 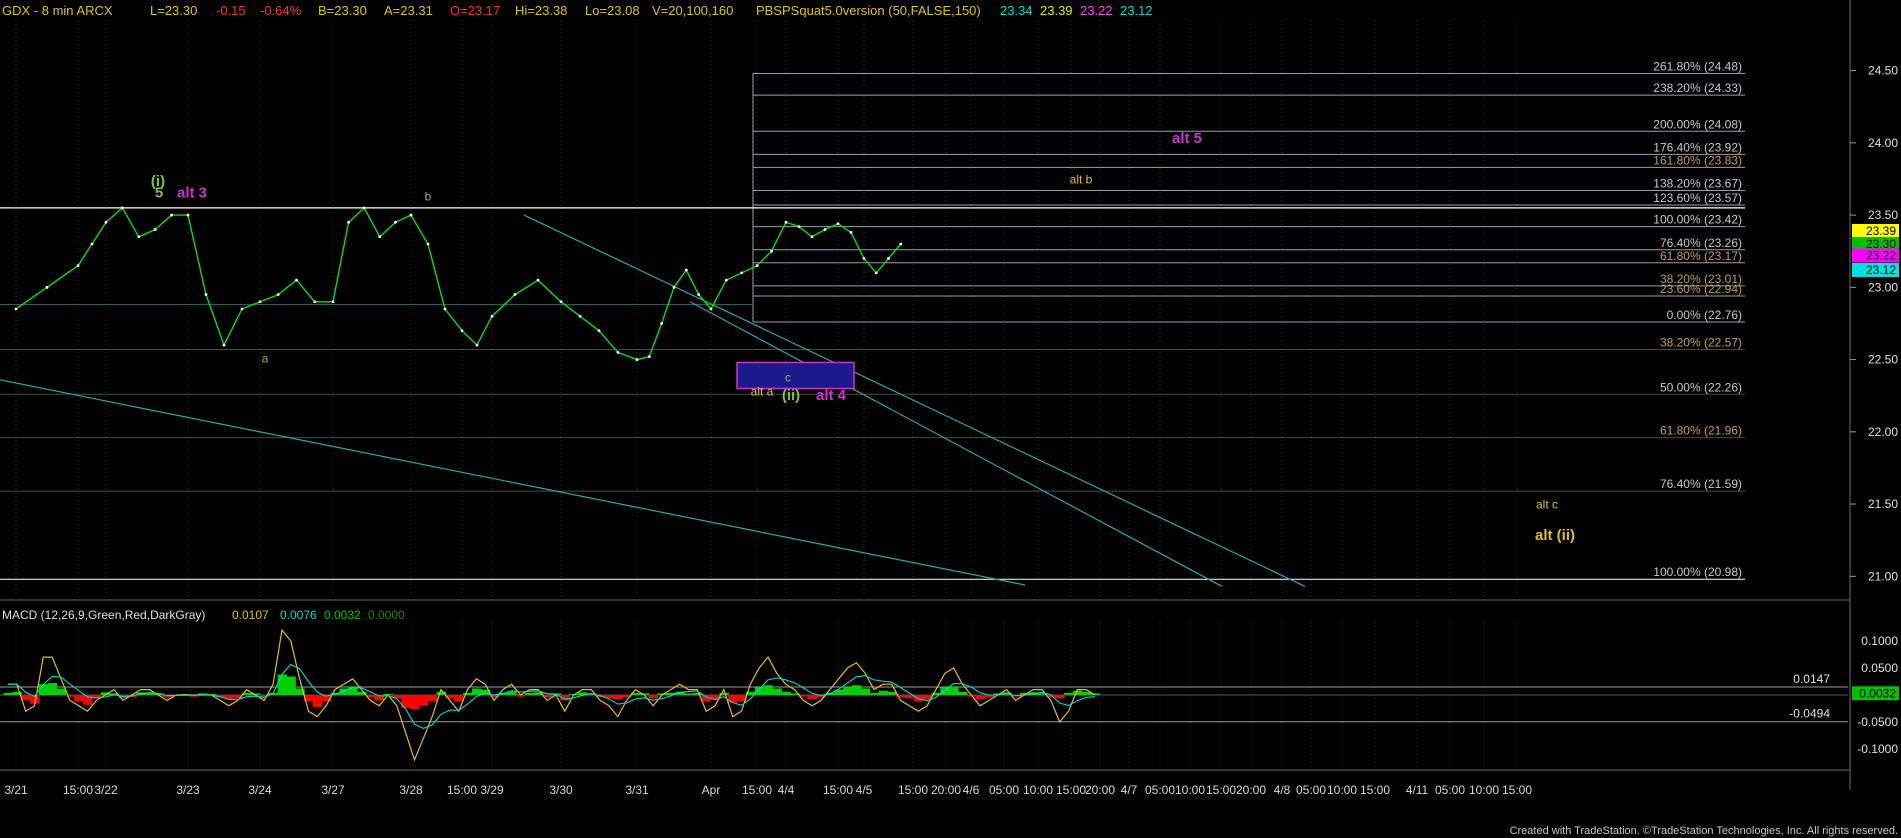 What do you see at coordinates (1547, 504) in the screenshot?
I see `wave-label: alt c` at bounding box center [1547, 504].